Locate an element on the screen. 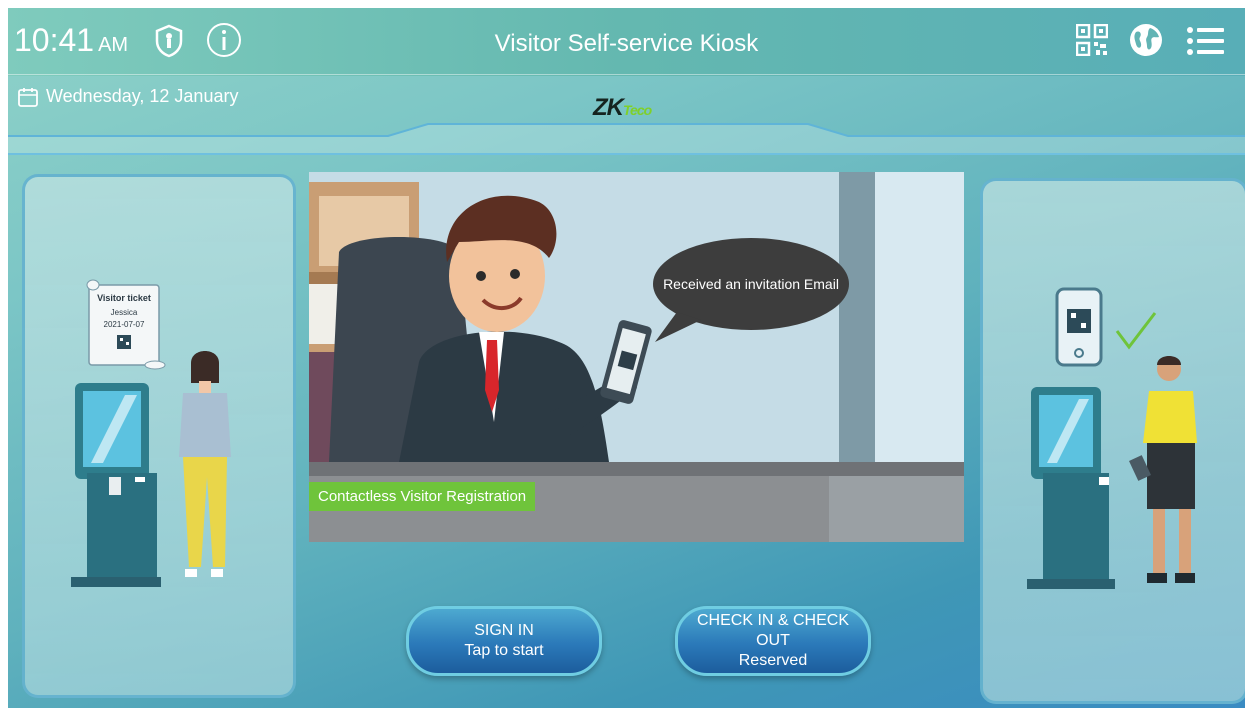 This screenshot has height=708, width=1253. speech-bubble-text: Received an invitation Email is located at coordinates (751, 284).